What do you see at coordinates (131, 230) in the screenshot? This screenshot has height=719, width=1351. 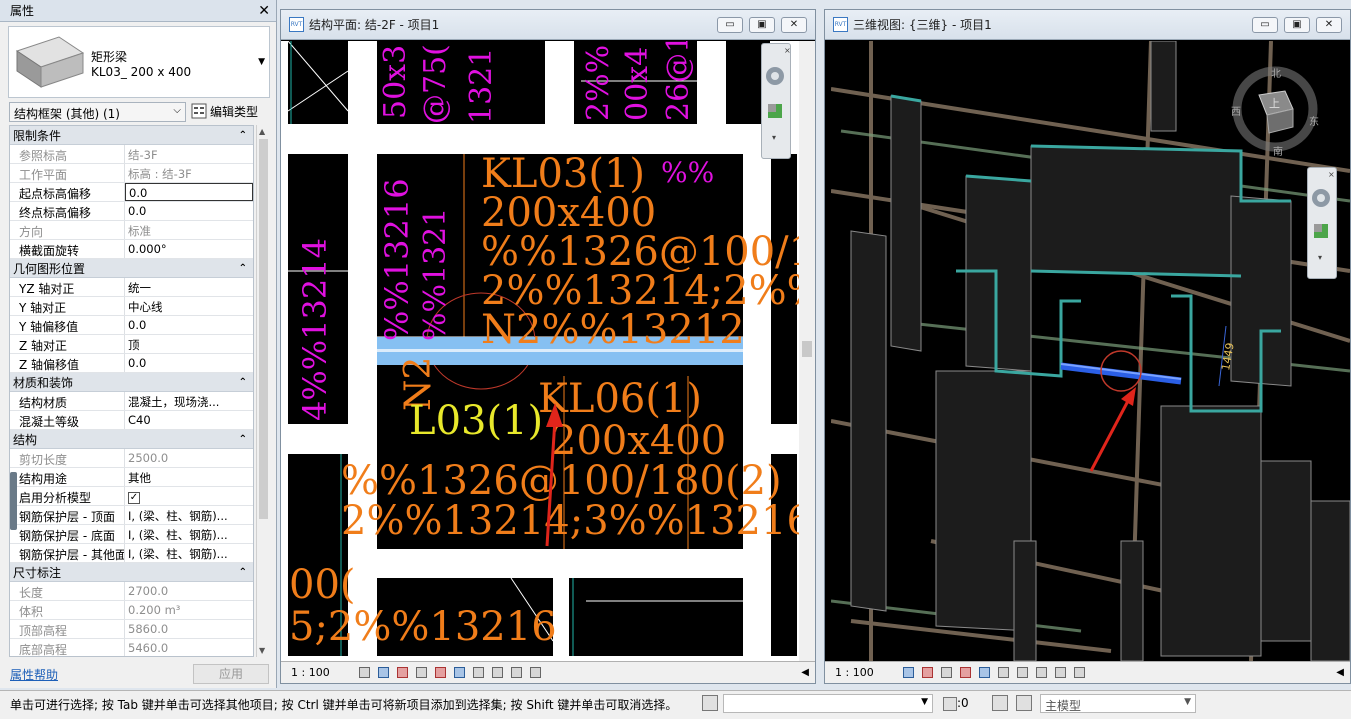 I see `property-row: 方向 标准` at bounding box center [131, 230].